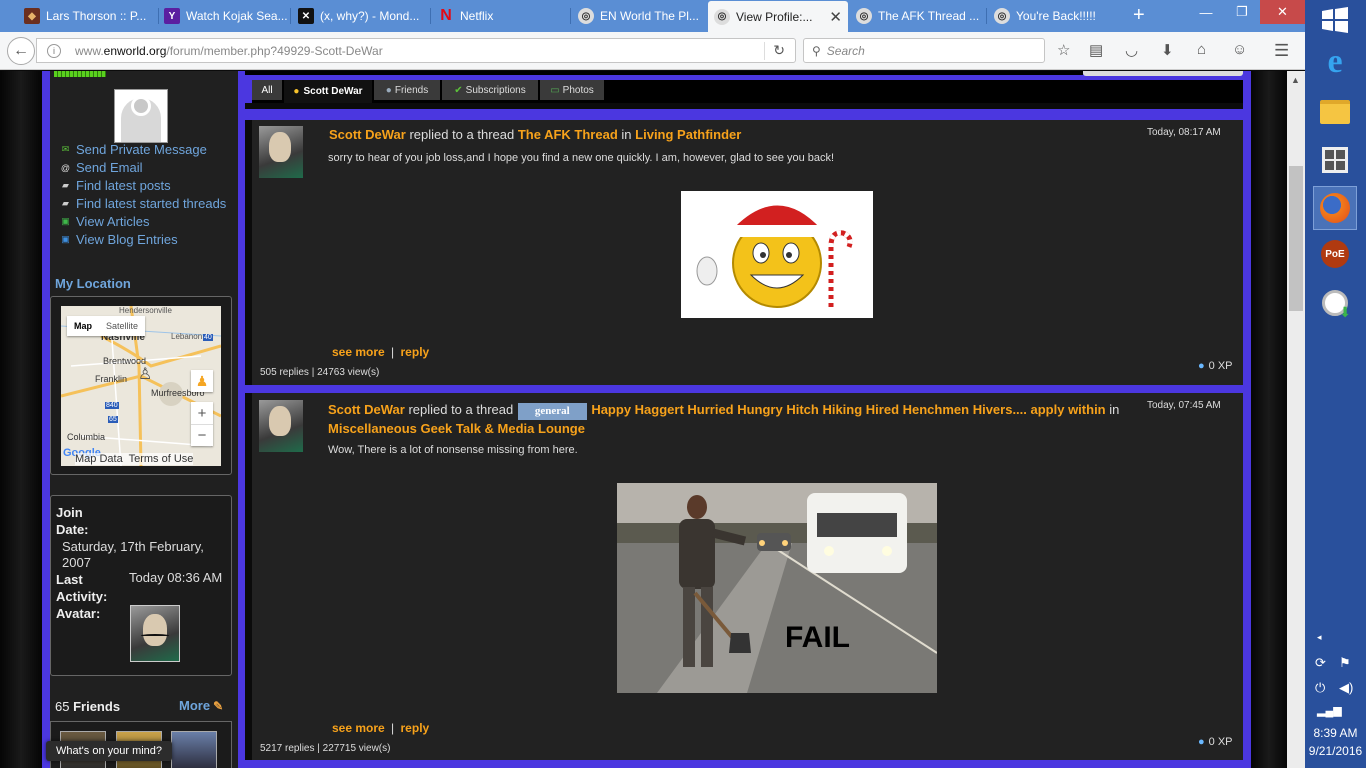 The width and height of the screenshot is (1366, 768). What do you see at coordinates (458, 90) in the screenshot?
I see `check-icon: ✔` at bounding box center [458, 90].